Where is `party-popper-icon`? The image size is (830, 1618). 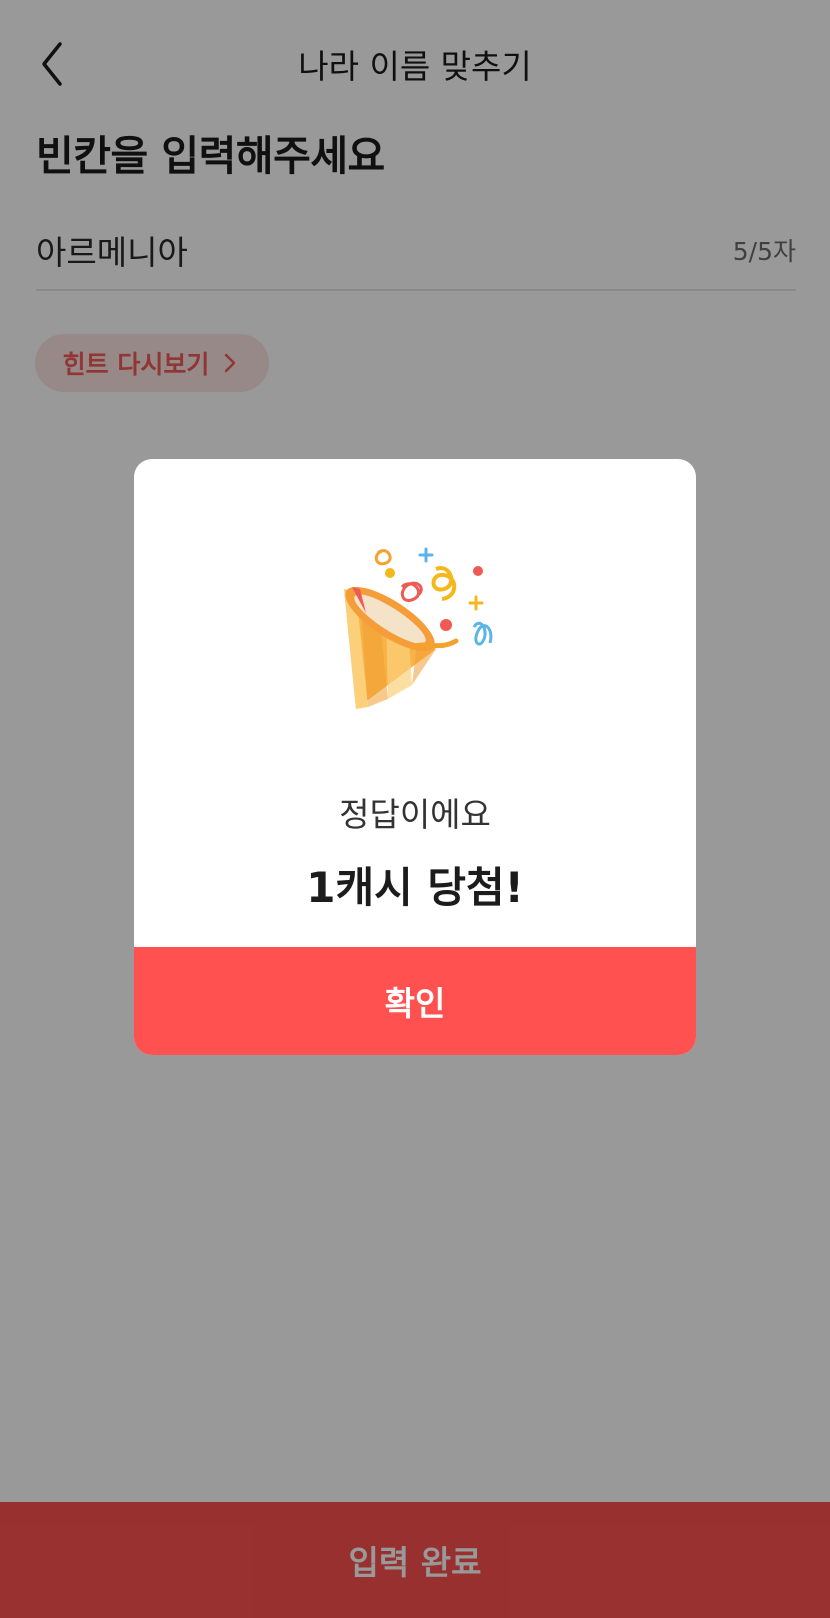
party-popper-icon is located at coordinates (418, 628).